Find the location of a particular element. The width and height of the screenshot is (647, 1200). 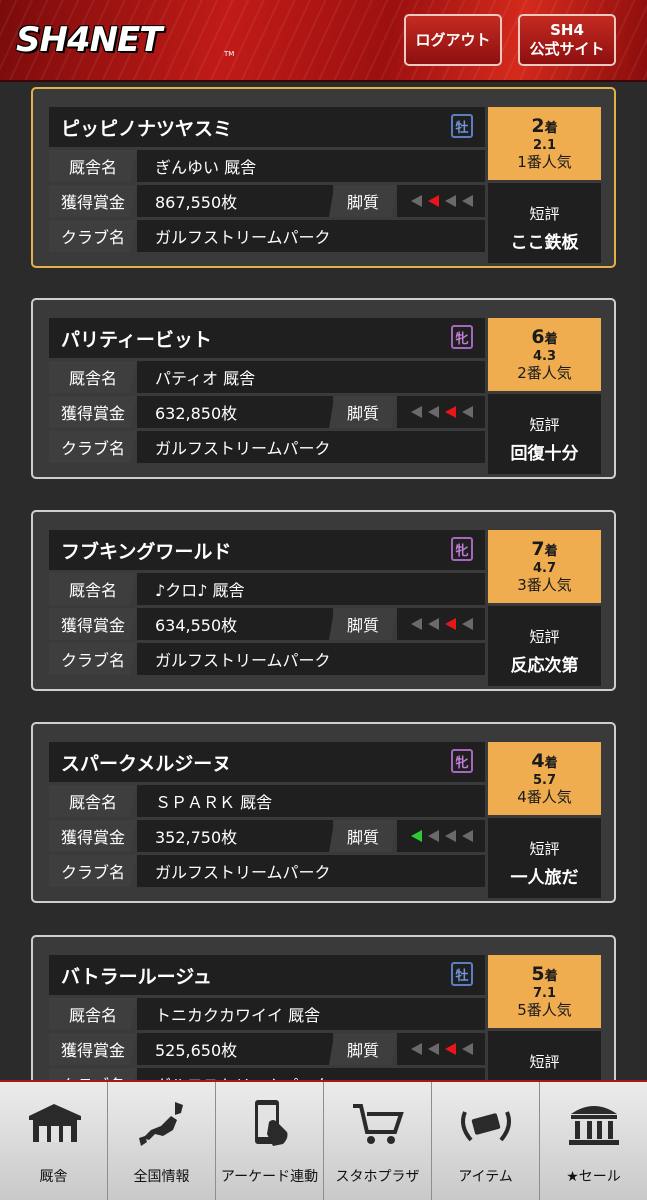

sex-badge: 牡 is located at coordinates (462, 974).